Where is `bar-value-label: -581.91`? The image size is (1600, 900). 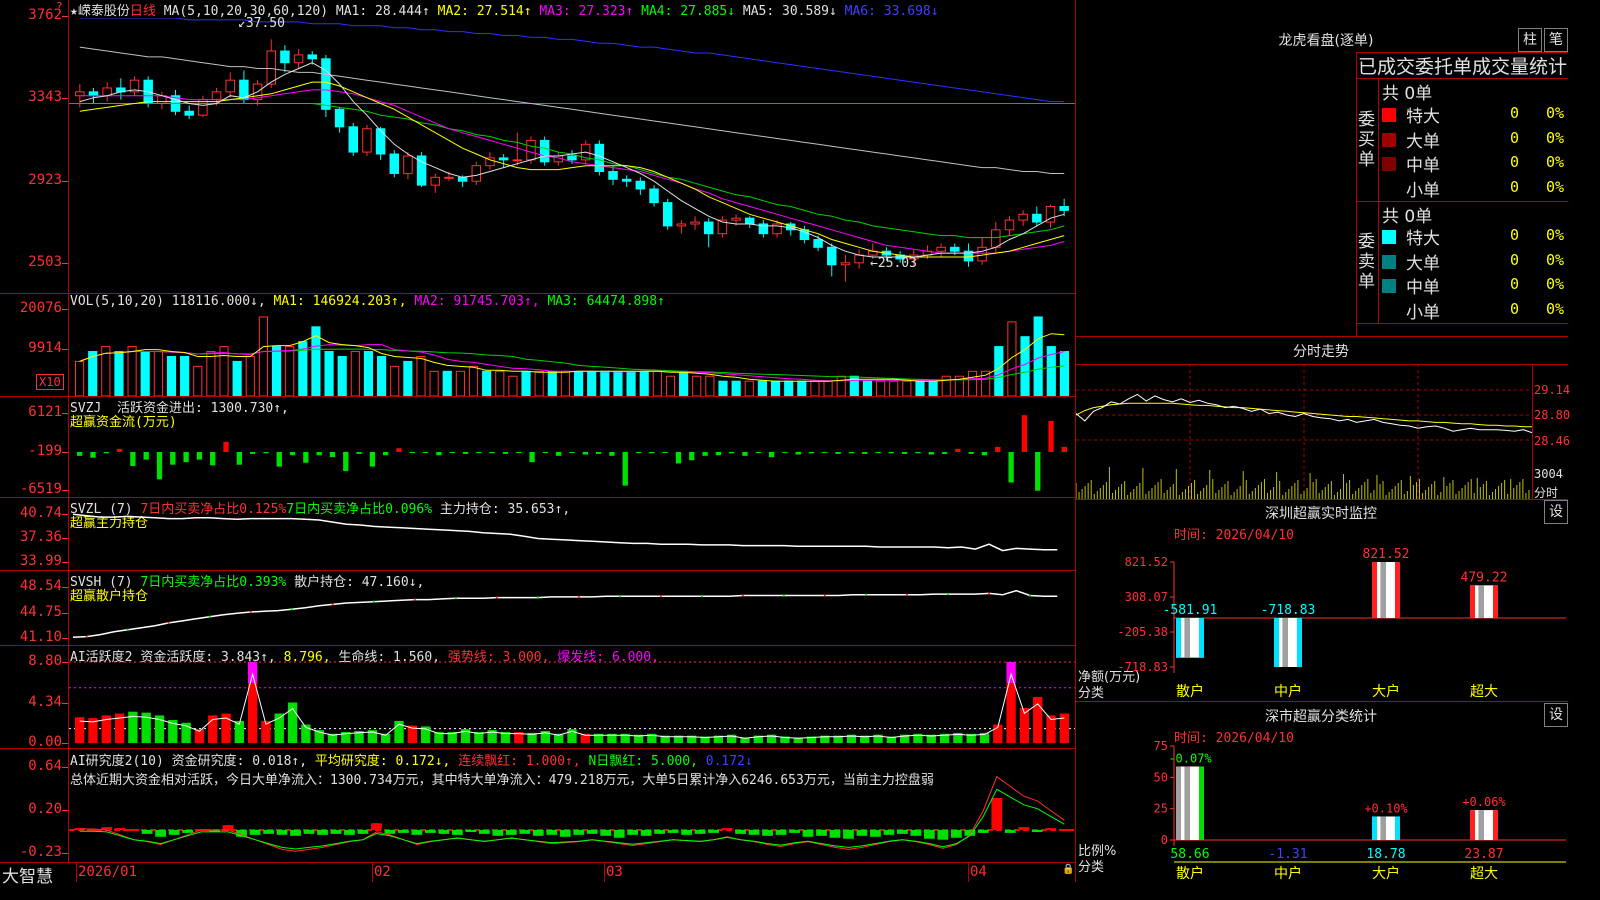
bar-value-label: -581.91 is located at coordinates (1190, 610).